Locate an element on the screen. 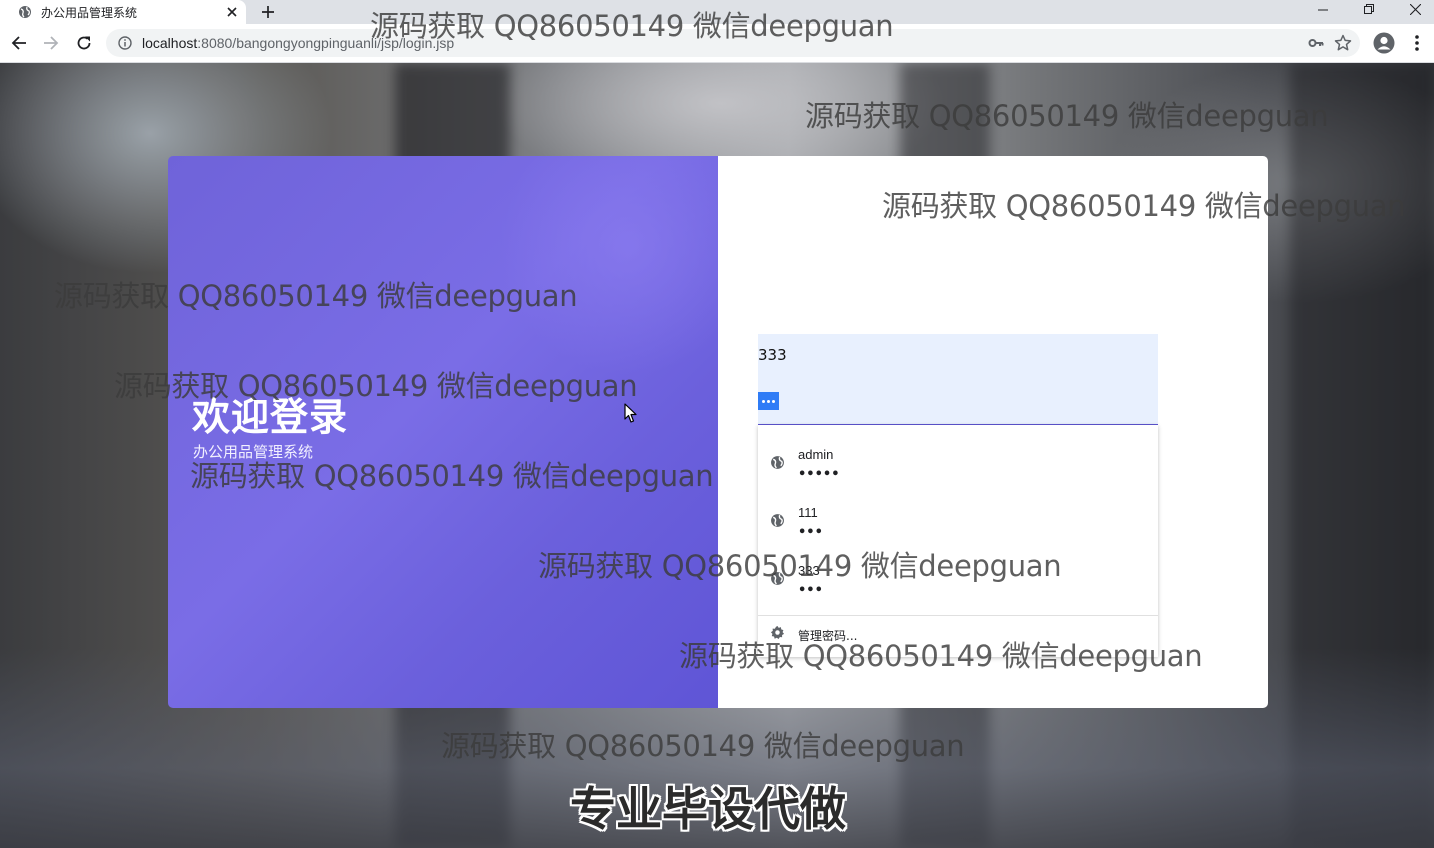 The width and height of the screenshot is (1434, 848). back-button is located at coordinates (19, 43).